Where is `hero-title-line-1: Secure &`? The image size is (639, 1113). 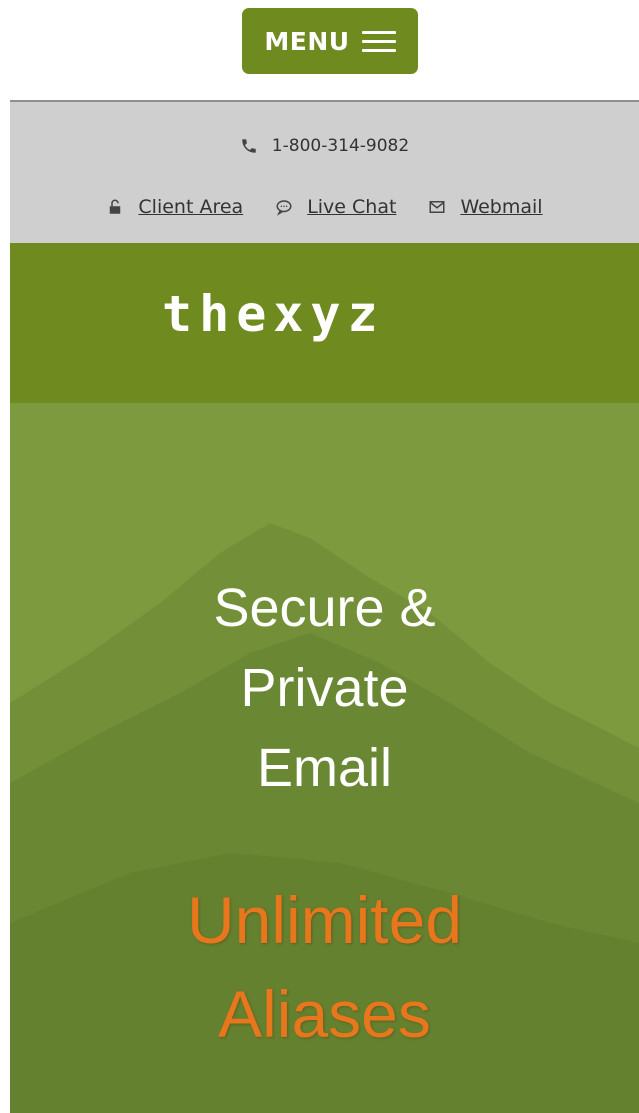 hero-title-line-1: Secure & is located at coordinates (324, 608).